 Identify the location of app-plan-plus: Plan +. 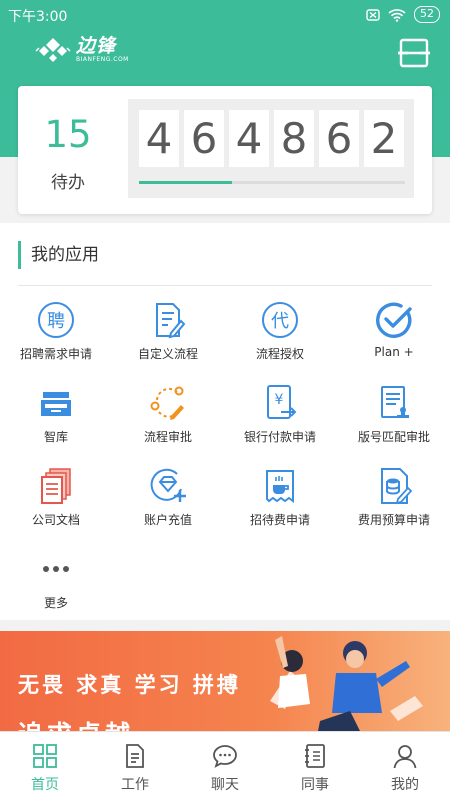
(394, 329).